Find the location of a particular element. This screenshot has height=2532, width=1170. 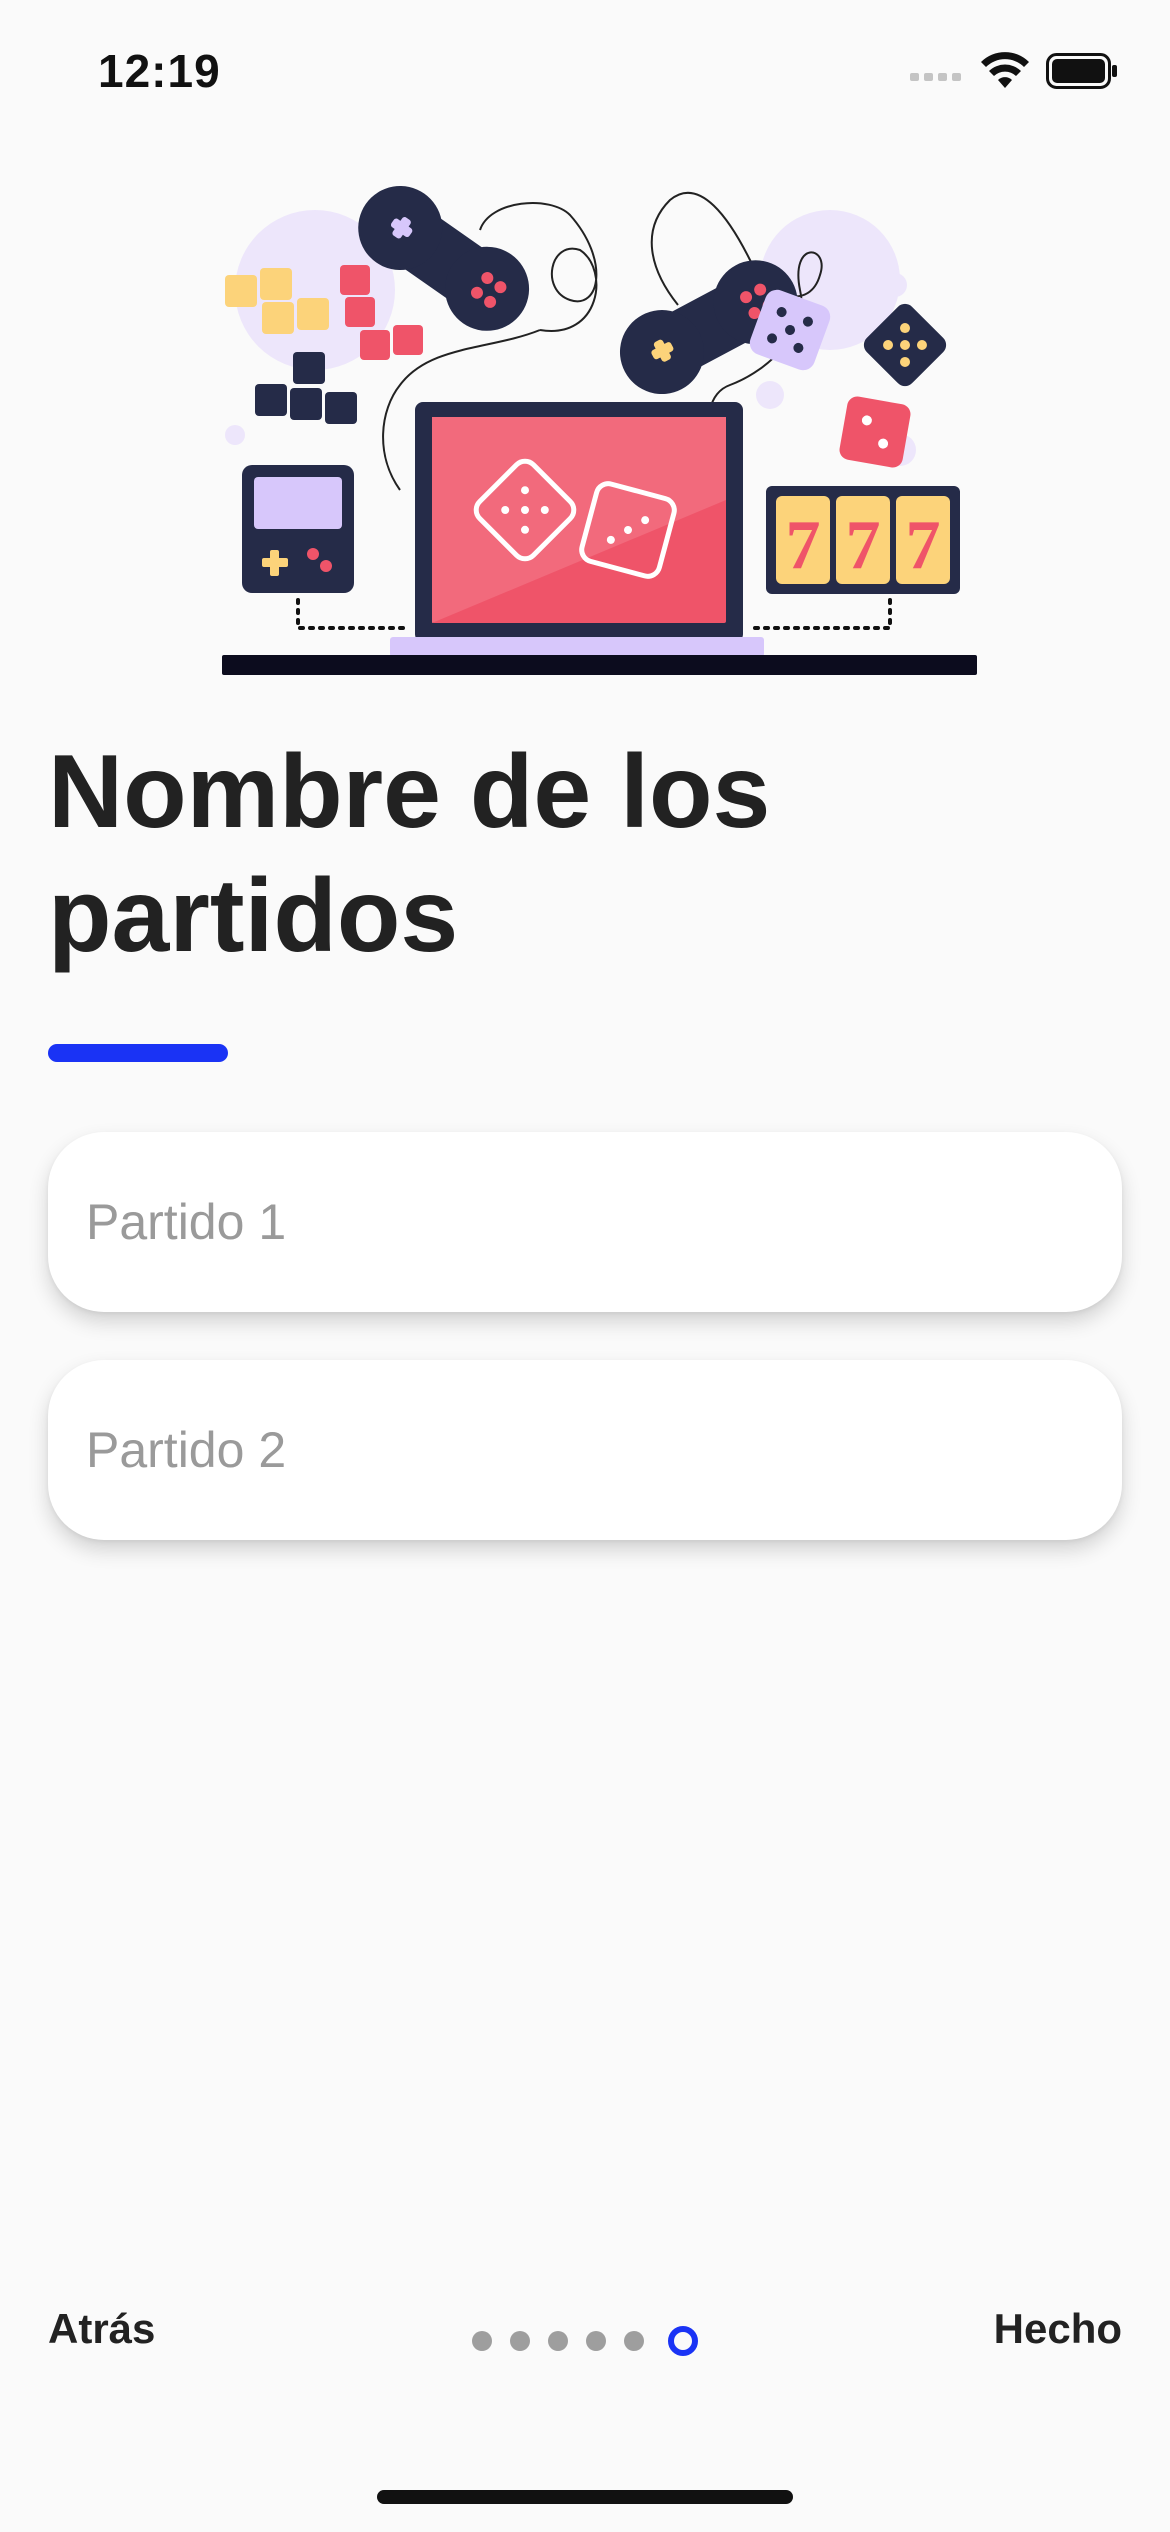

status-icons is located at coordinates (1014, 71).